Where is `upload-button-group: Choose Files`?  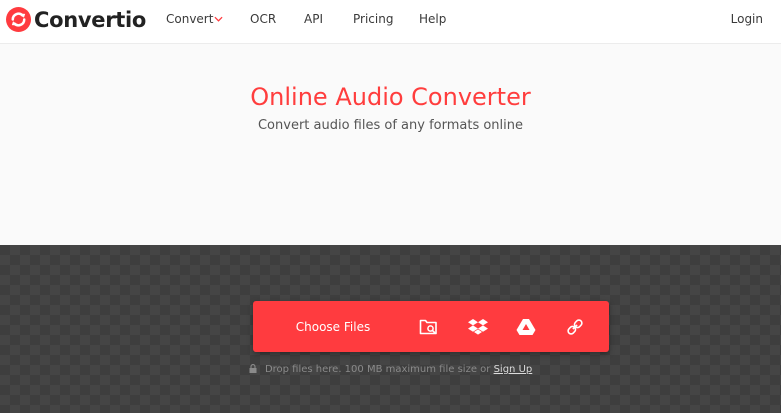
upload-button-group: Choose Files is located at coordinates (431, 326).